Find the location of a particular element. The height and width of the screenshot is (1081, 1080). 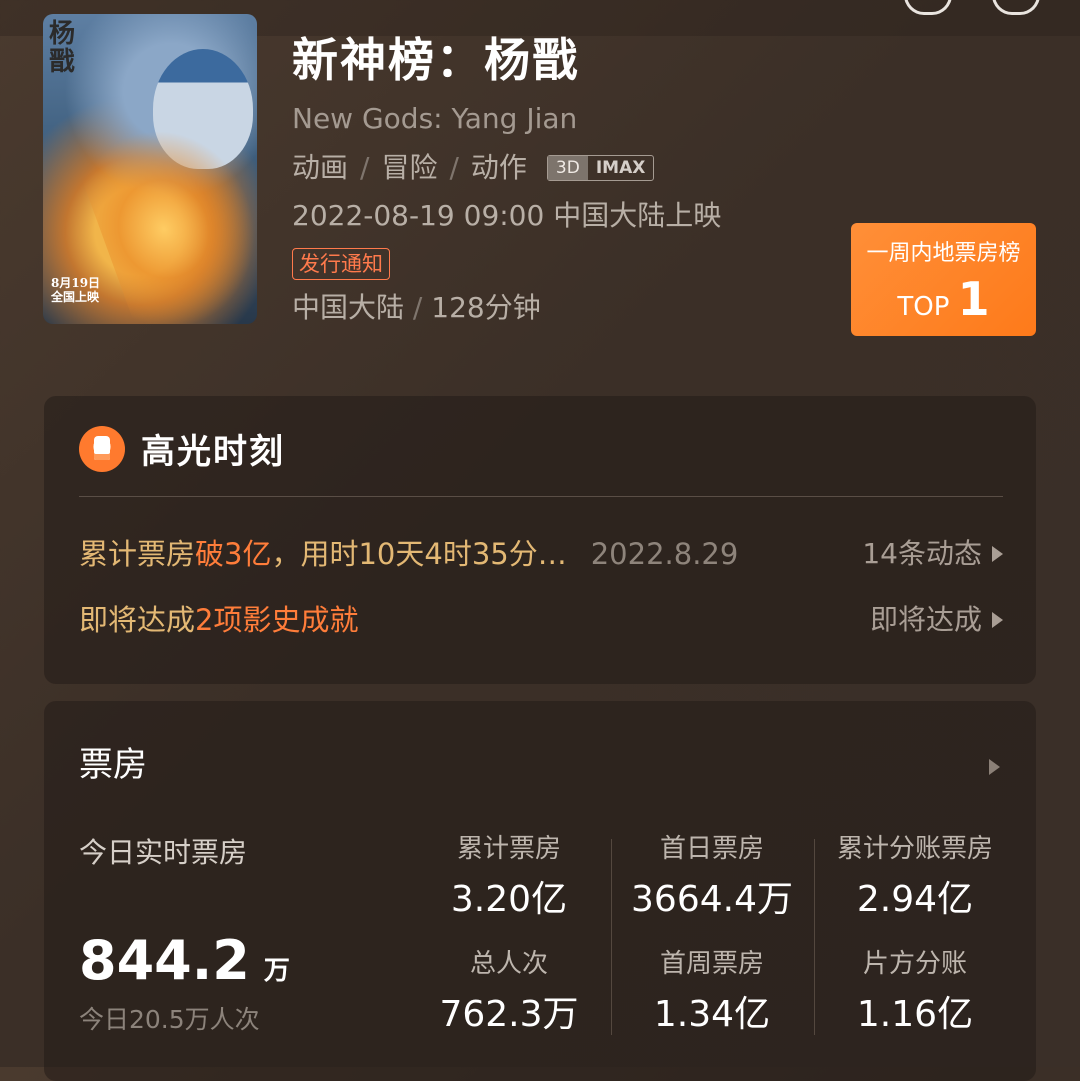

highlight-row-boxoffice: 累计票房 破3亿 ，用时10天4时35分… 2022.8.29 14条动态 is located at coordinates (541, 554).